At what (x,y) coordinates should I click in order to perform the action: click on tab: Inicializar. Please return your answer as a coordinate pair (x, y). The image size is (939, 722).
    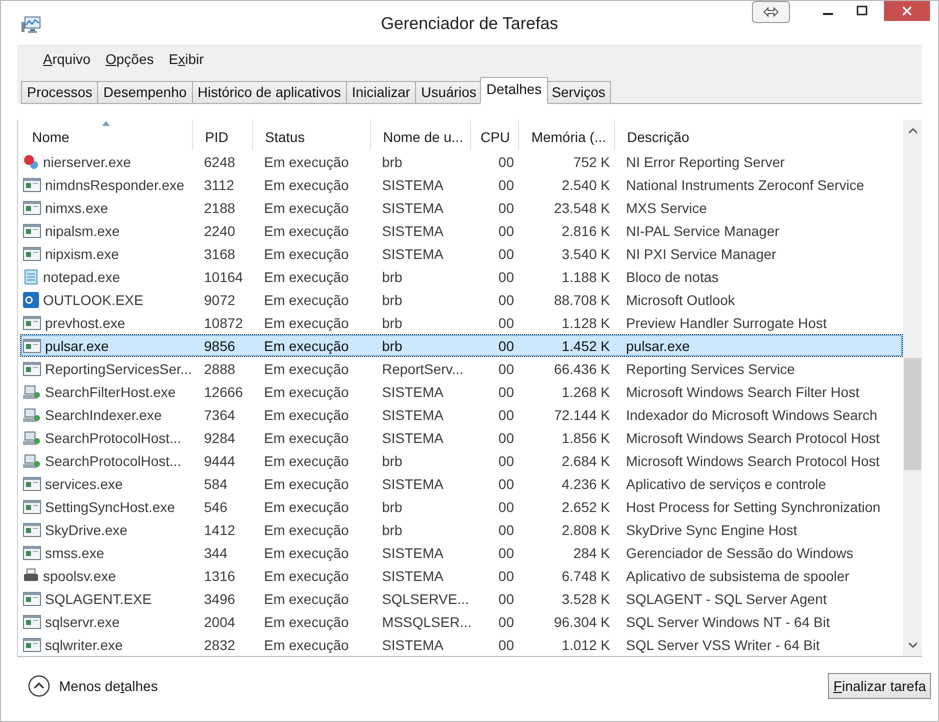
    Looking at the image, I should click on (381, 92).